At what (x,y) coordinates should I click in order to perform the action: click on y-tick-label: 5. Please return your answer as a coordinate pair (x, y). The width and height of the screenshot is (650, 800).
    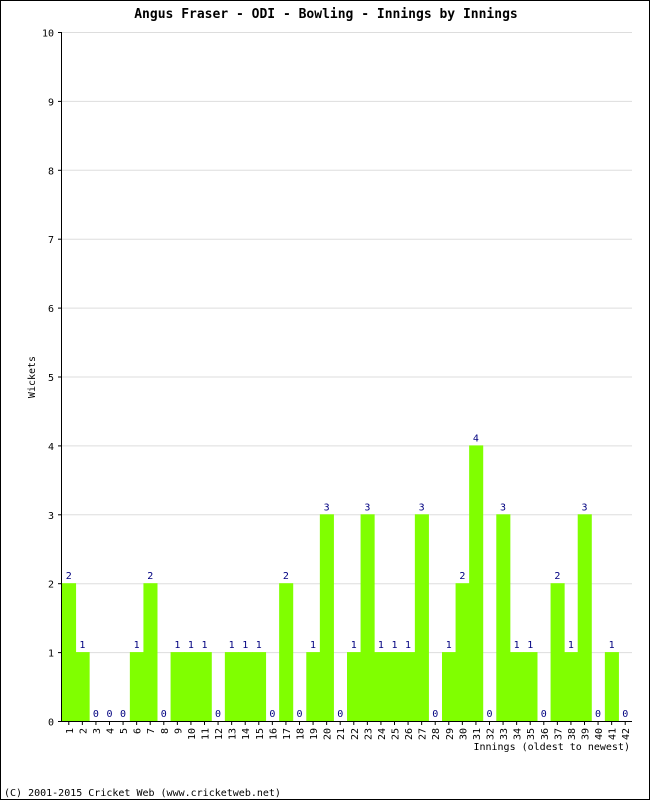
    Looking at the image, I should click on (51, 378).